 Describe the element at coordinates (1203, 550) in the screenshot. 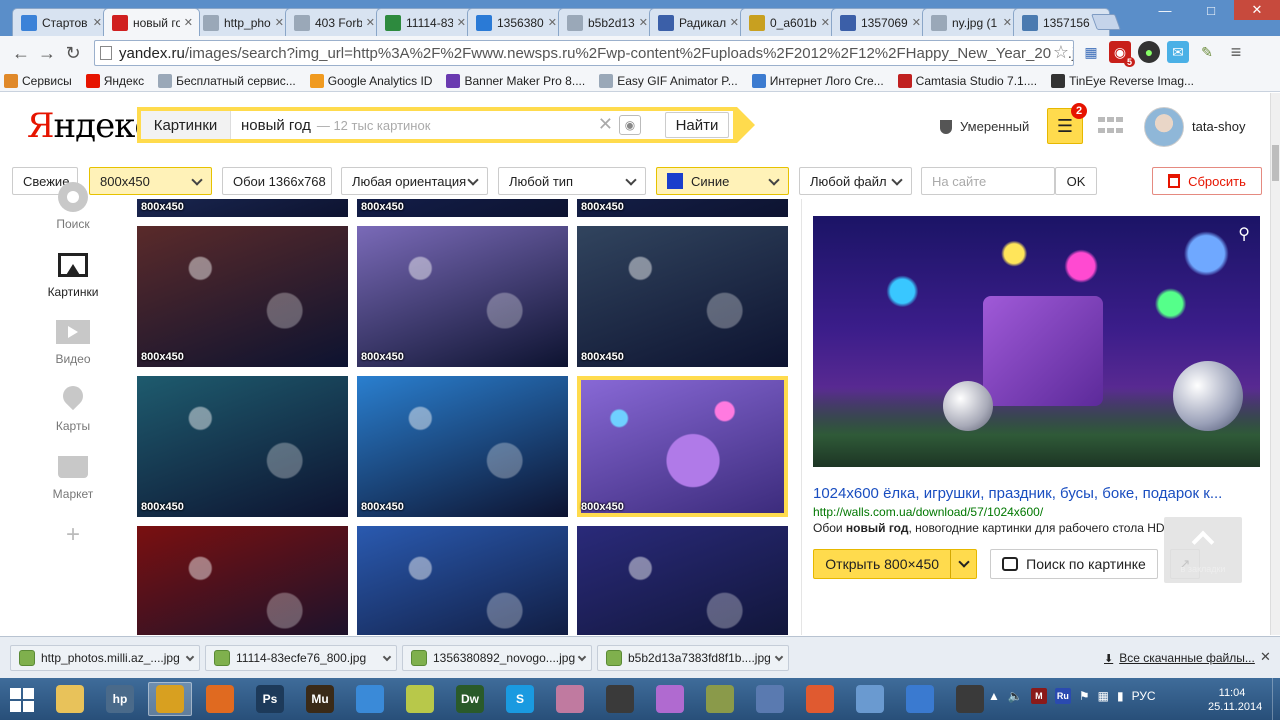

I see `scroll-to-top-button: в закладки` at that location.